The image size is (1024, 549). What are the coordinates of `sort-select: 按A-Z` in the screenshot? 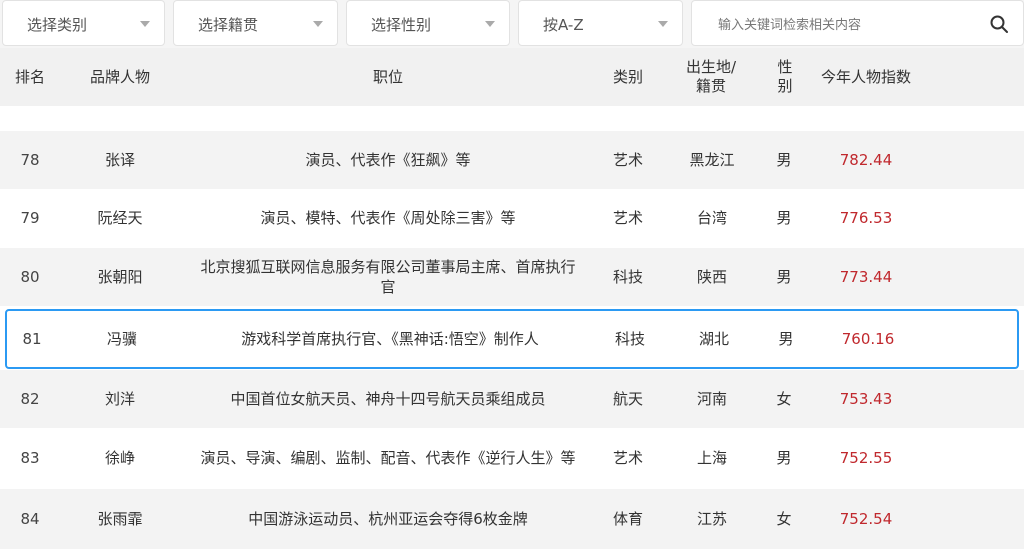 It's located at (600, 23).